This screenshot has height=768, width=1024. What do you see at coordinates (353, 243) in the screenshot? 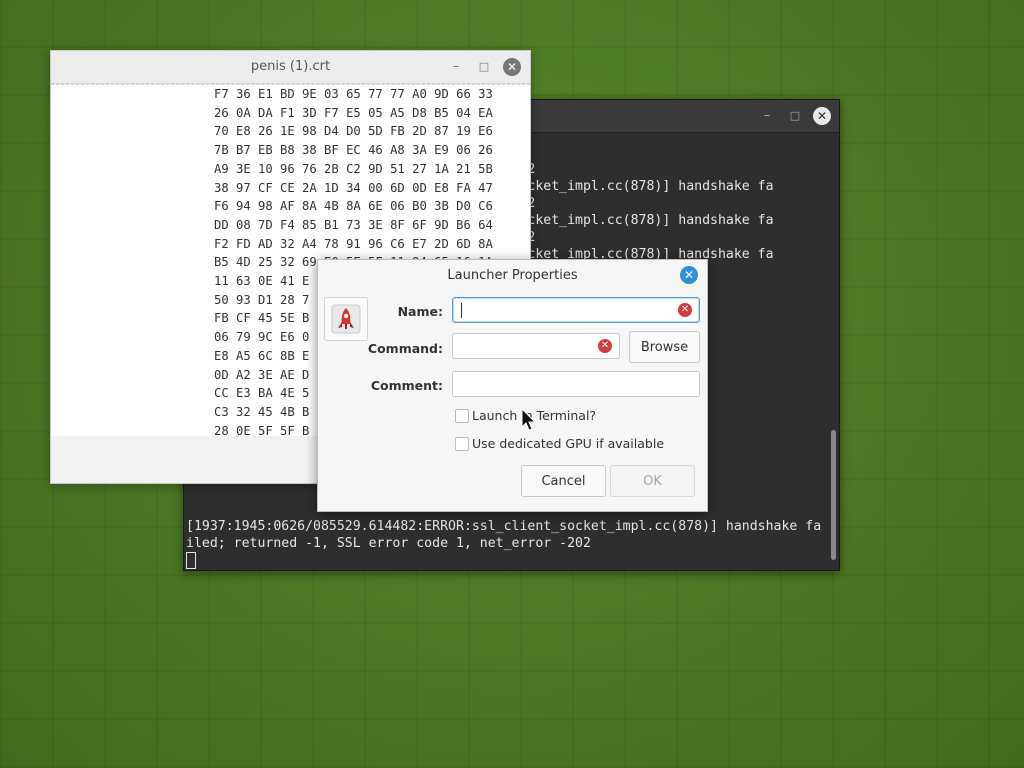
I see `hex-row: F2 FD AD 32 A4 78 91 96 C6 E7 2D 6D 8A` at bounding box center [353, 243].